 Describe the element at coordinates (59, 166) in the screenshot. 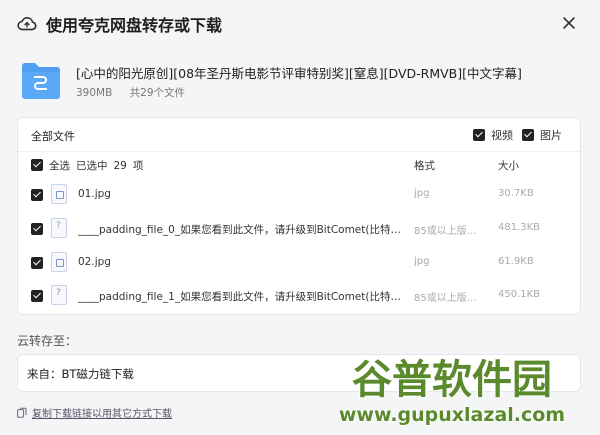

I see `select-all-label: 全选` at that location.